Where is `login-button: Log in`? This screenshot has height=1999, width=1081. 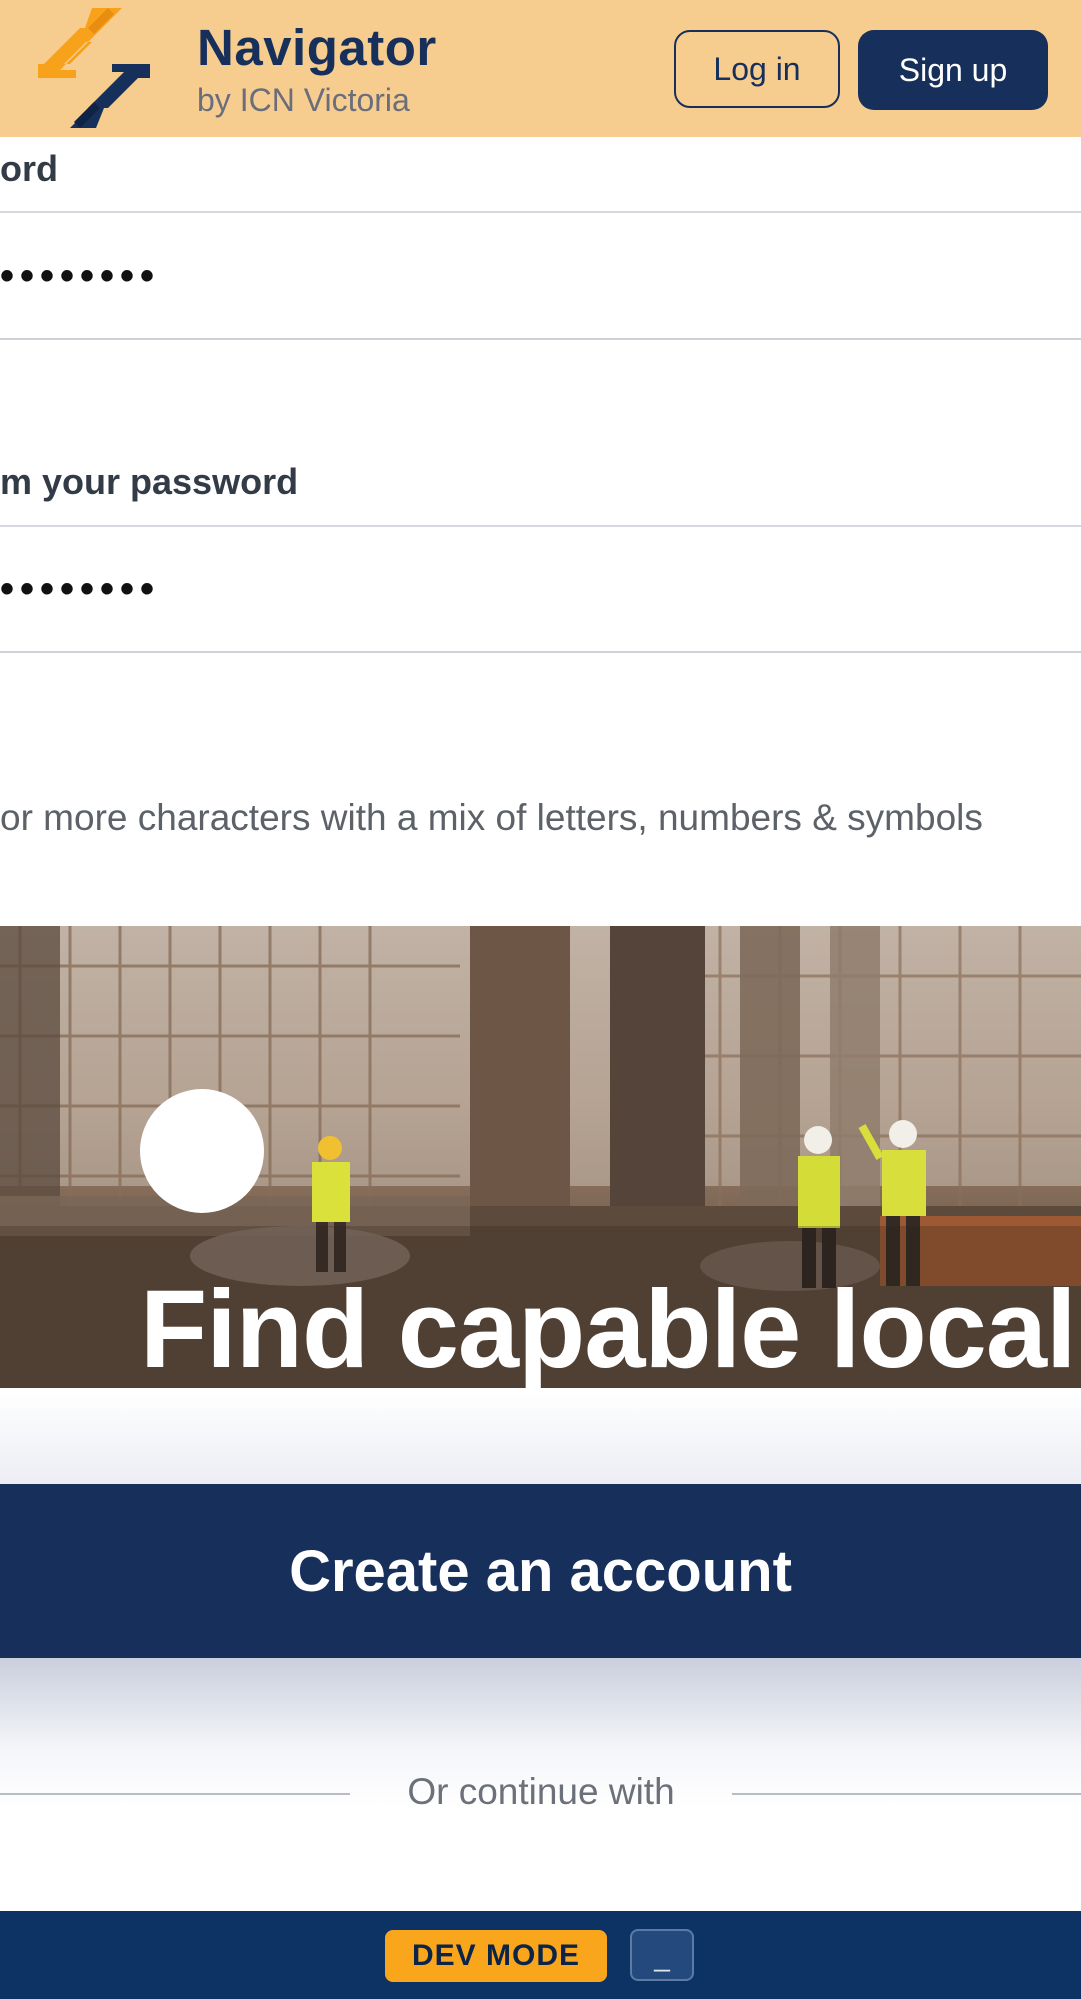 login-button: Log in is located at coordinates (757, 69).